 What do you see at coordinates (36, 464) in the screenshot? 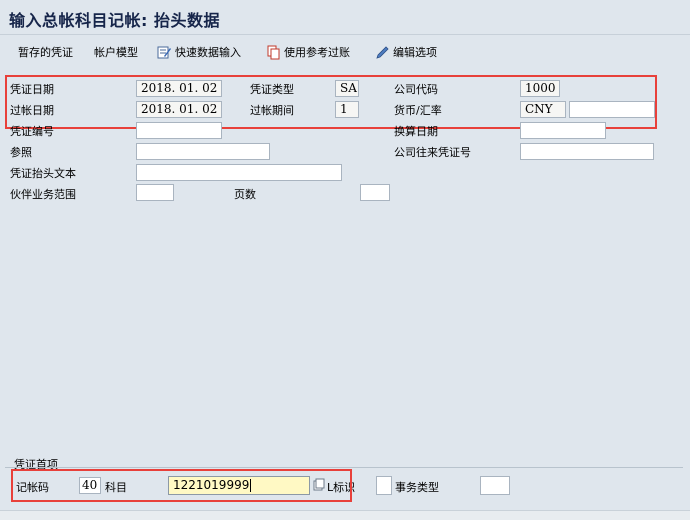
I see `first-item-group-title: 凭证首项` at bounding box center [36, 464].